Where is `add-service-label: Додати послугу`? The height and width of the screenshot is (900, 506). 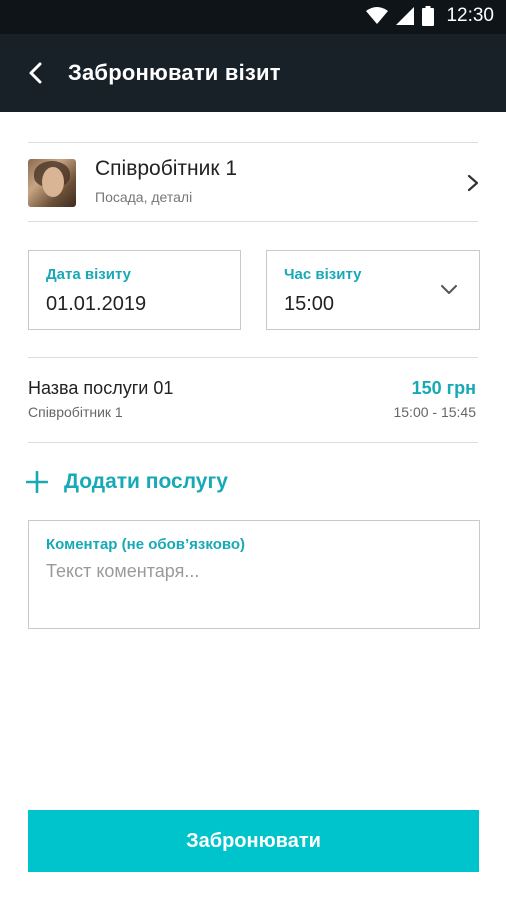 add-service-label: Додати послугу is located at coordinates (146, 481).